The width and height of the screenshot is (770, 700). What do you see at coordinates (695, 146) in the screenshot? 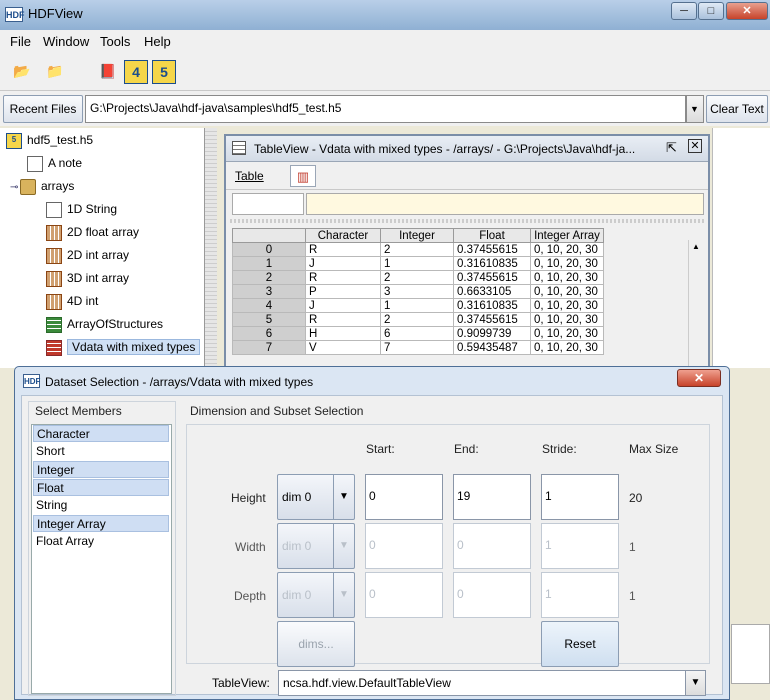
I see `close-icon: ✕` at bounding box center [695, 146].